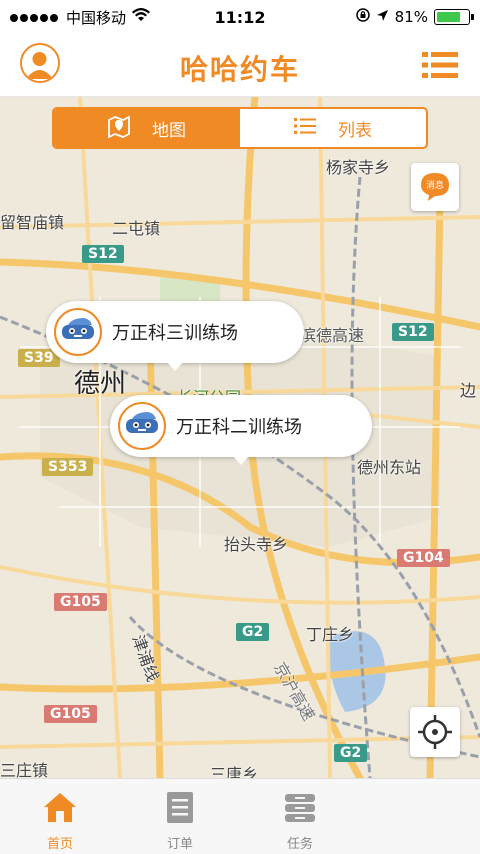 The height and width of the screenshot is (854, 480). Describe the element at coordinates (234, 771) in the screenshot. I see `map-label-santang: 三唐乡` at that location.